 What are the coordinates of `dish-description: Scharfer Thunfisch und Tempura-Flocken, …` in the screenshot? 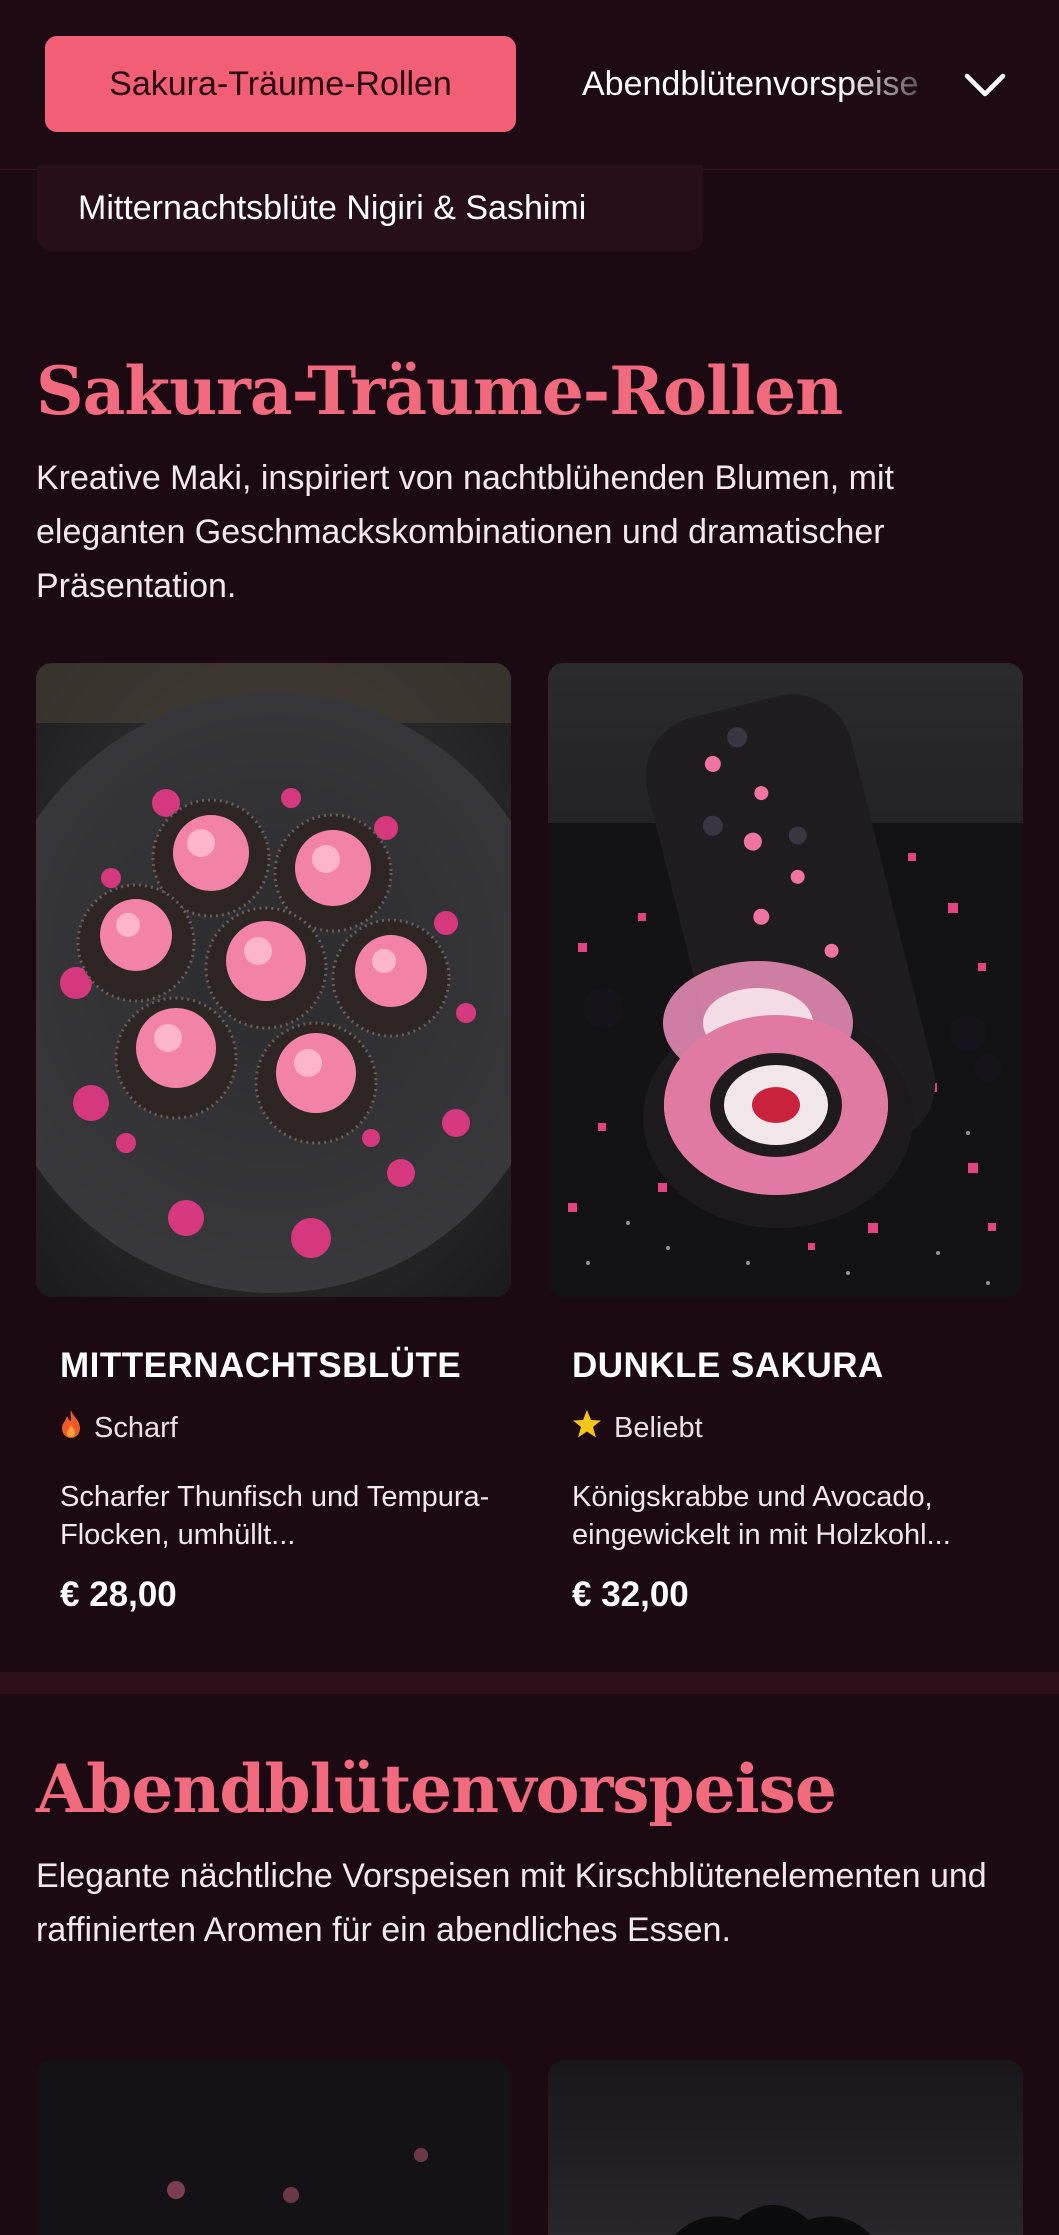 It's located at (275, 1516).